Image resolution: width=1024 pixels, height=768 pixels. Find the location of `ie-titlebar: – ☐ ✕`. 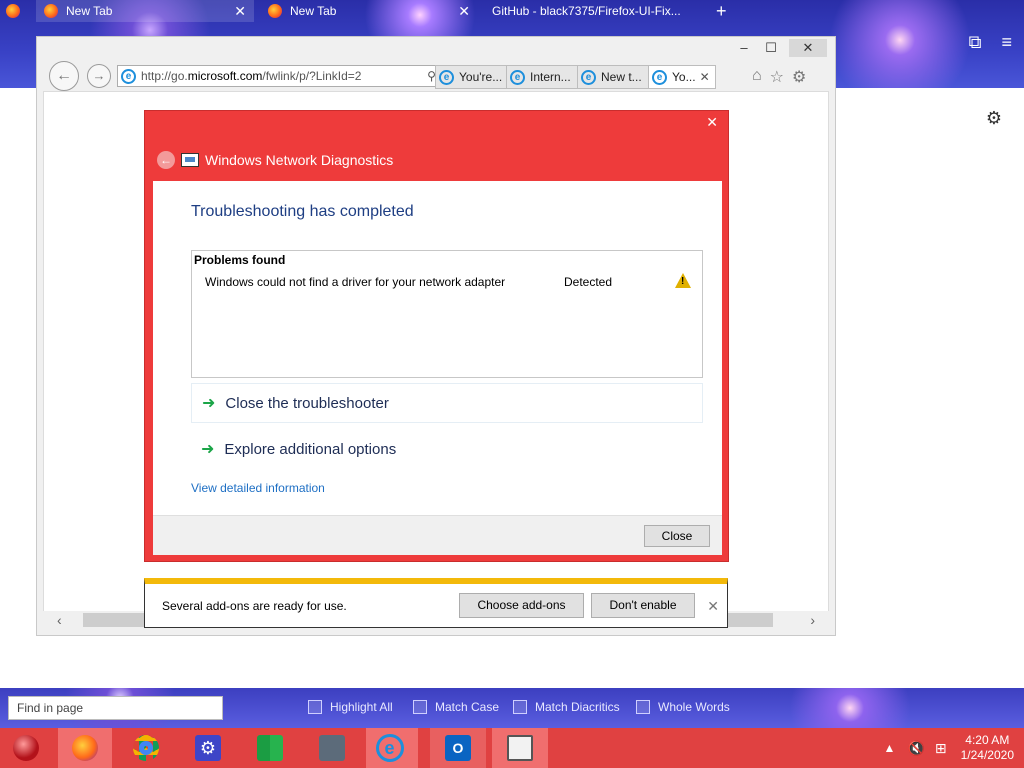

ie-titlebar: – ☐ ✕ is located at coordinates (436, 49).